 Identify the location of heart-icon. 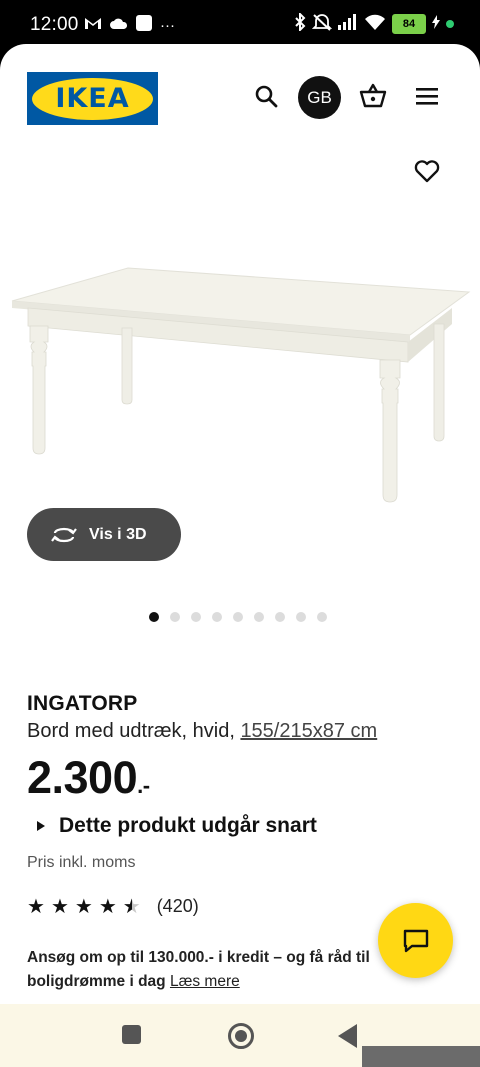
(427, 171).